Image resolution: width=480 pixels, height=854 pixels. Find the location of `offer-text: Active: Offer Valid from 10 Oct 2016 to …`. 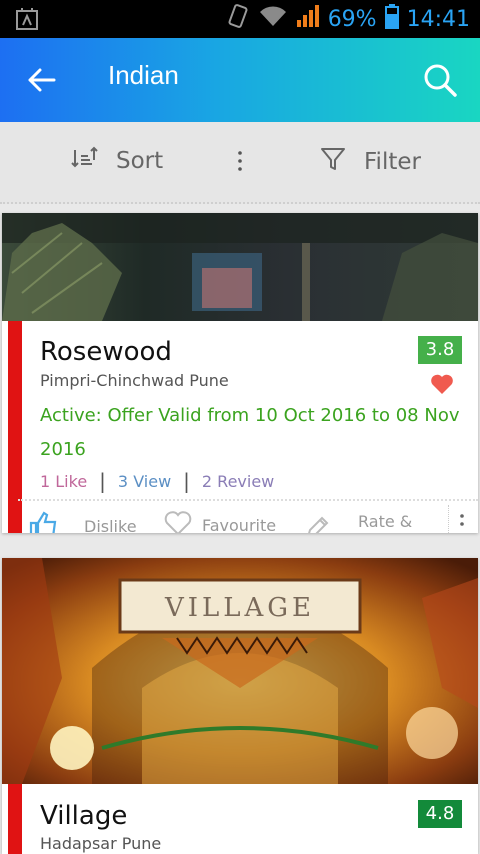

offer-text: Active: Offer Valid from 10 Oct 2016 to … is located at coordinates (250, 432).